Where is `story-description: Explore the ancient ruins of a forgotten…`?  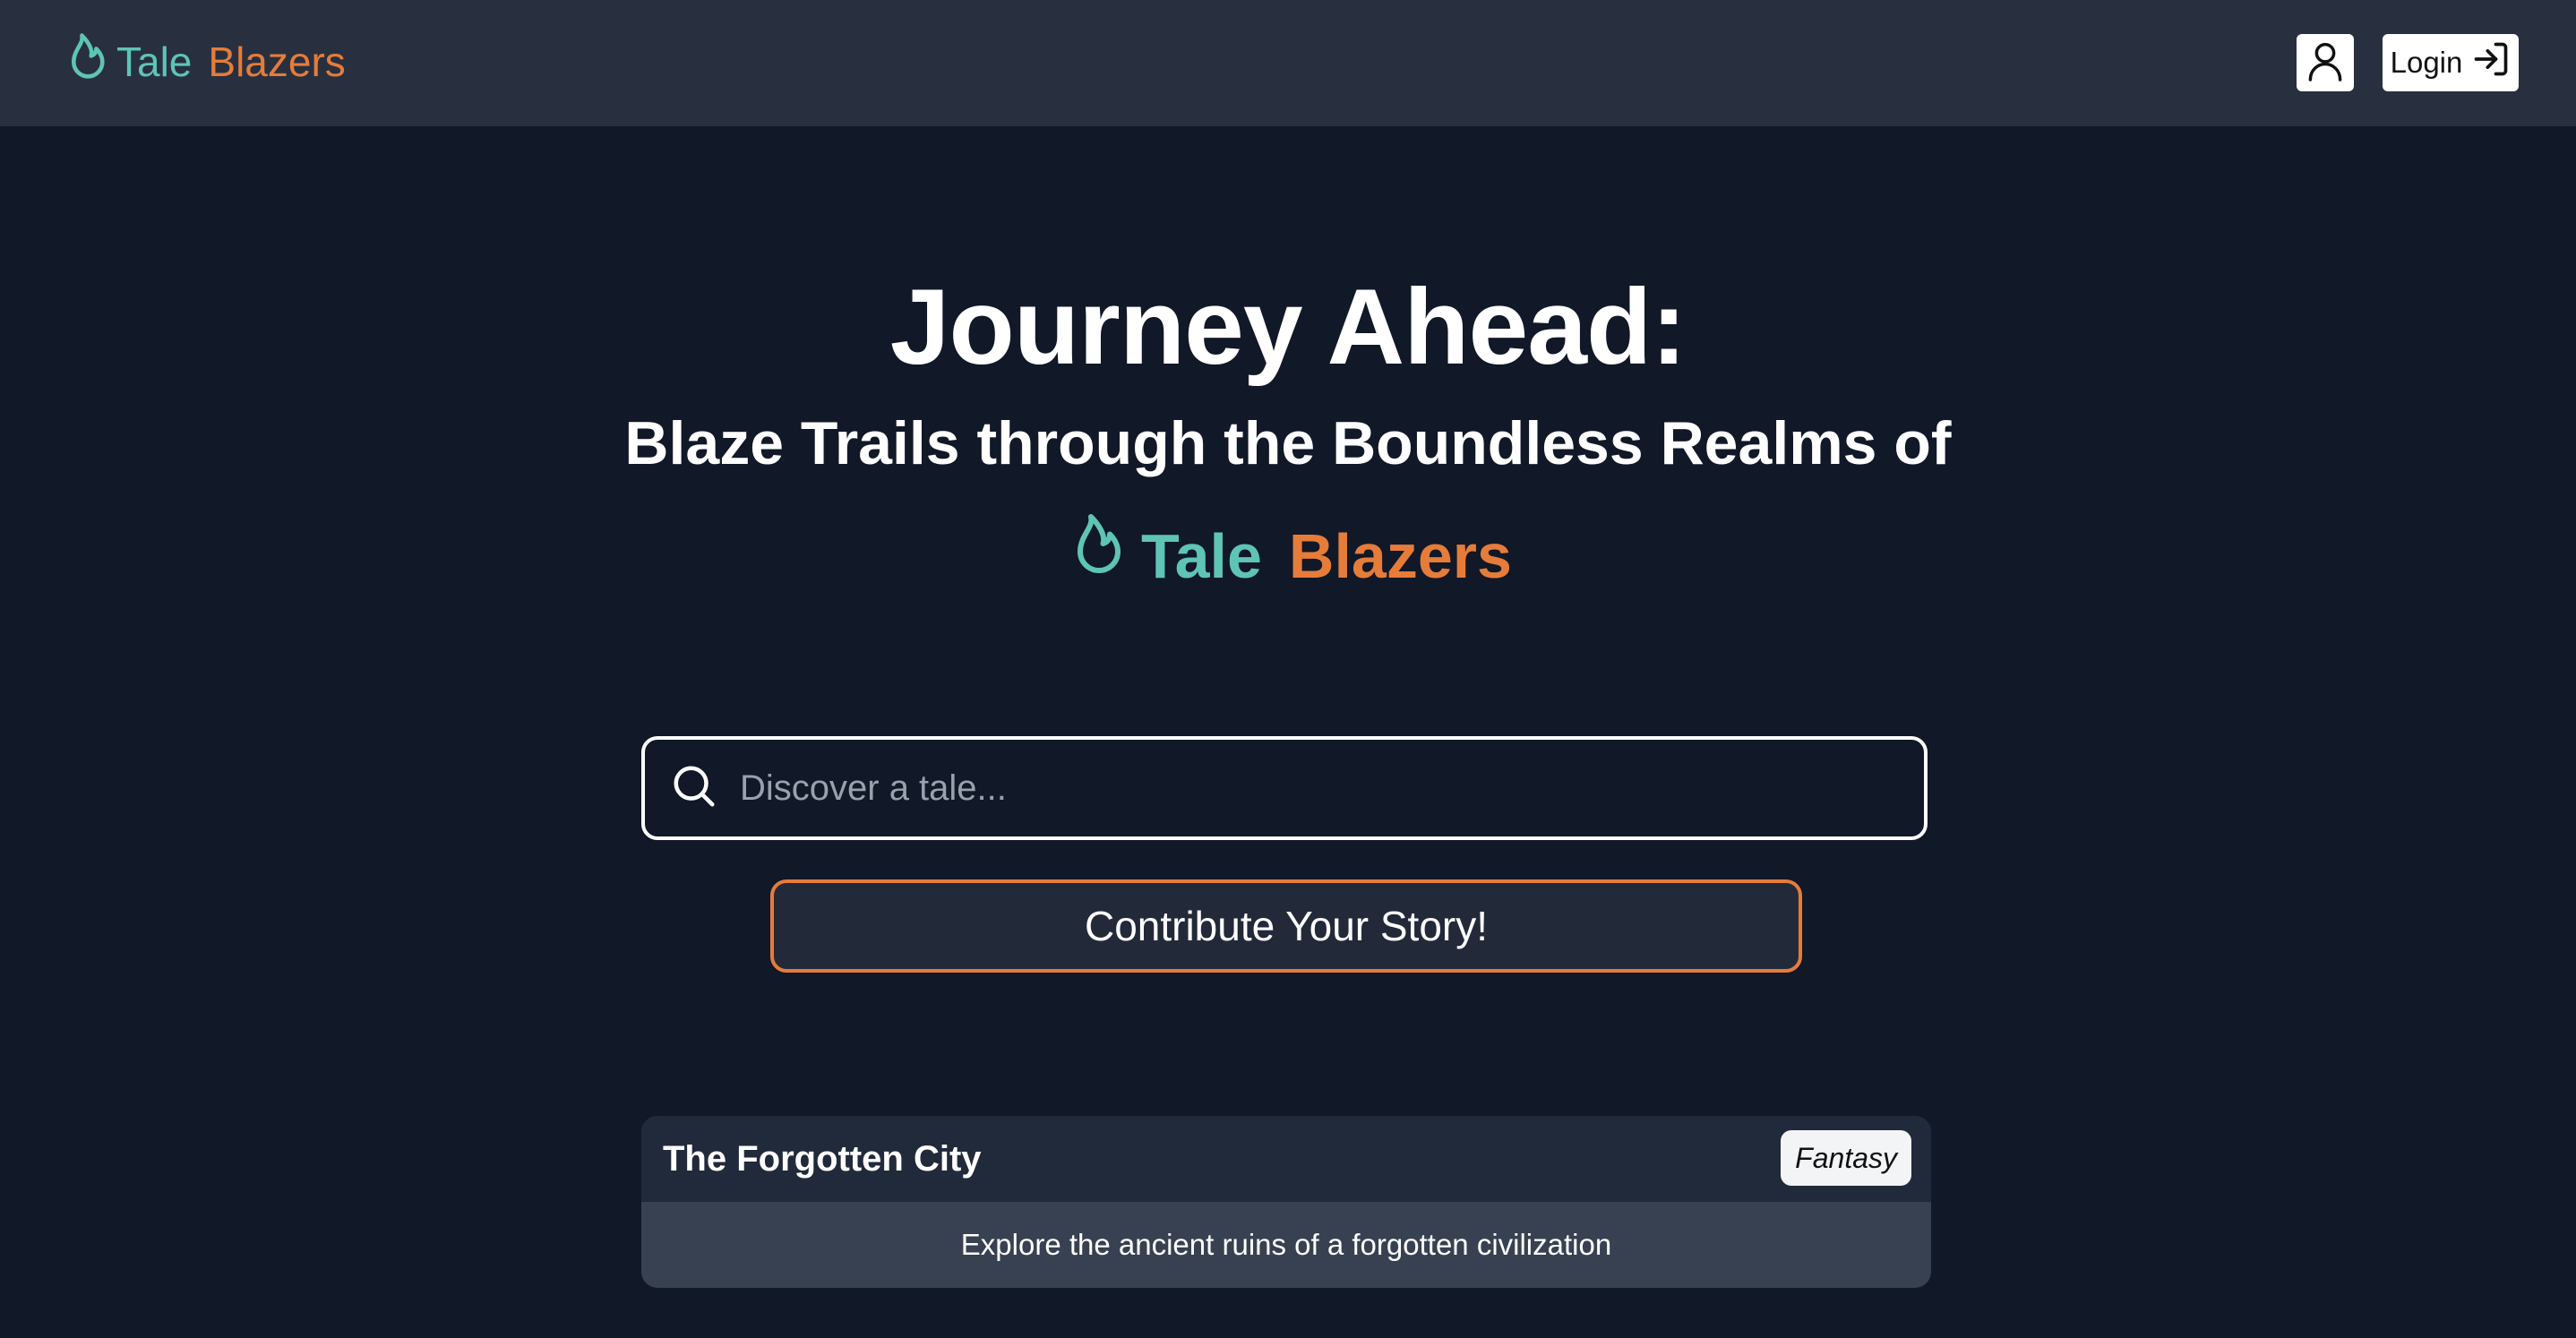 story-description: Explore the ancient ruins of a forgotten… is located at coordinates (1286, 1244).